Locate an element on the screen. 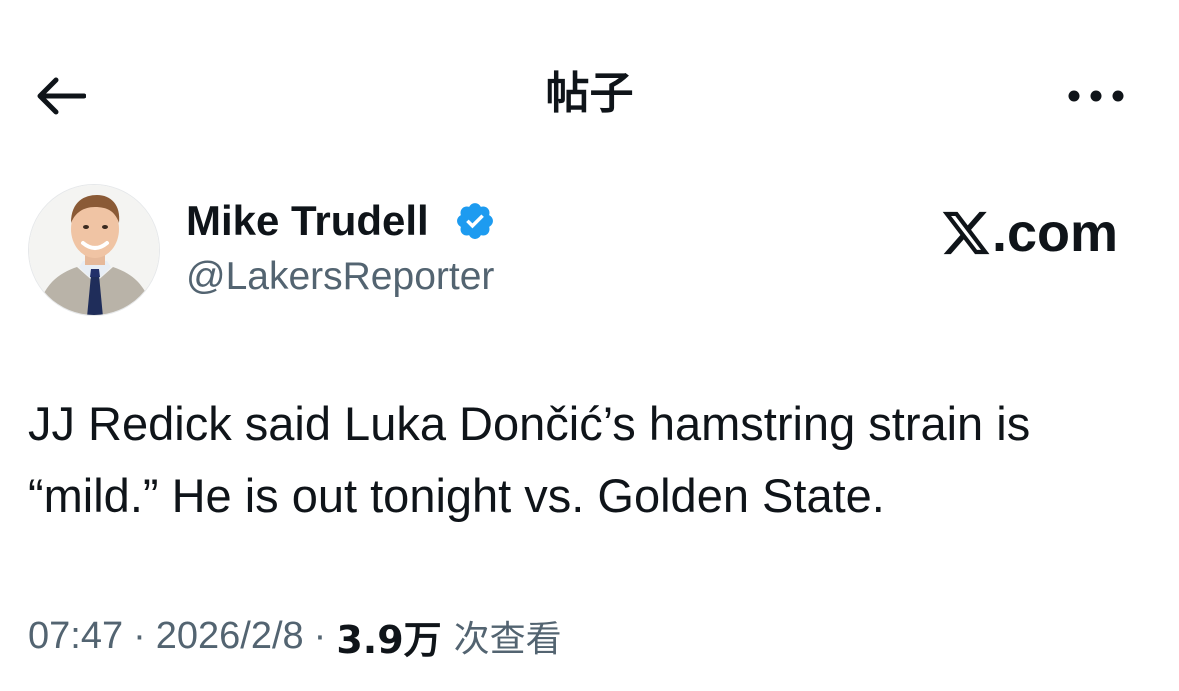  more-horizontal-icon is located at coordinates (1096, 96).